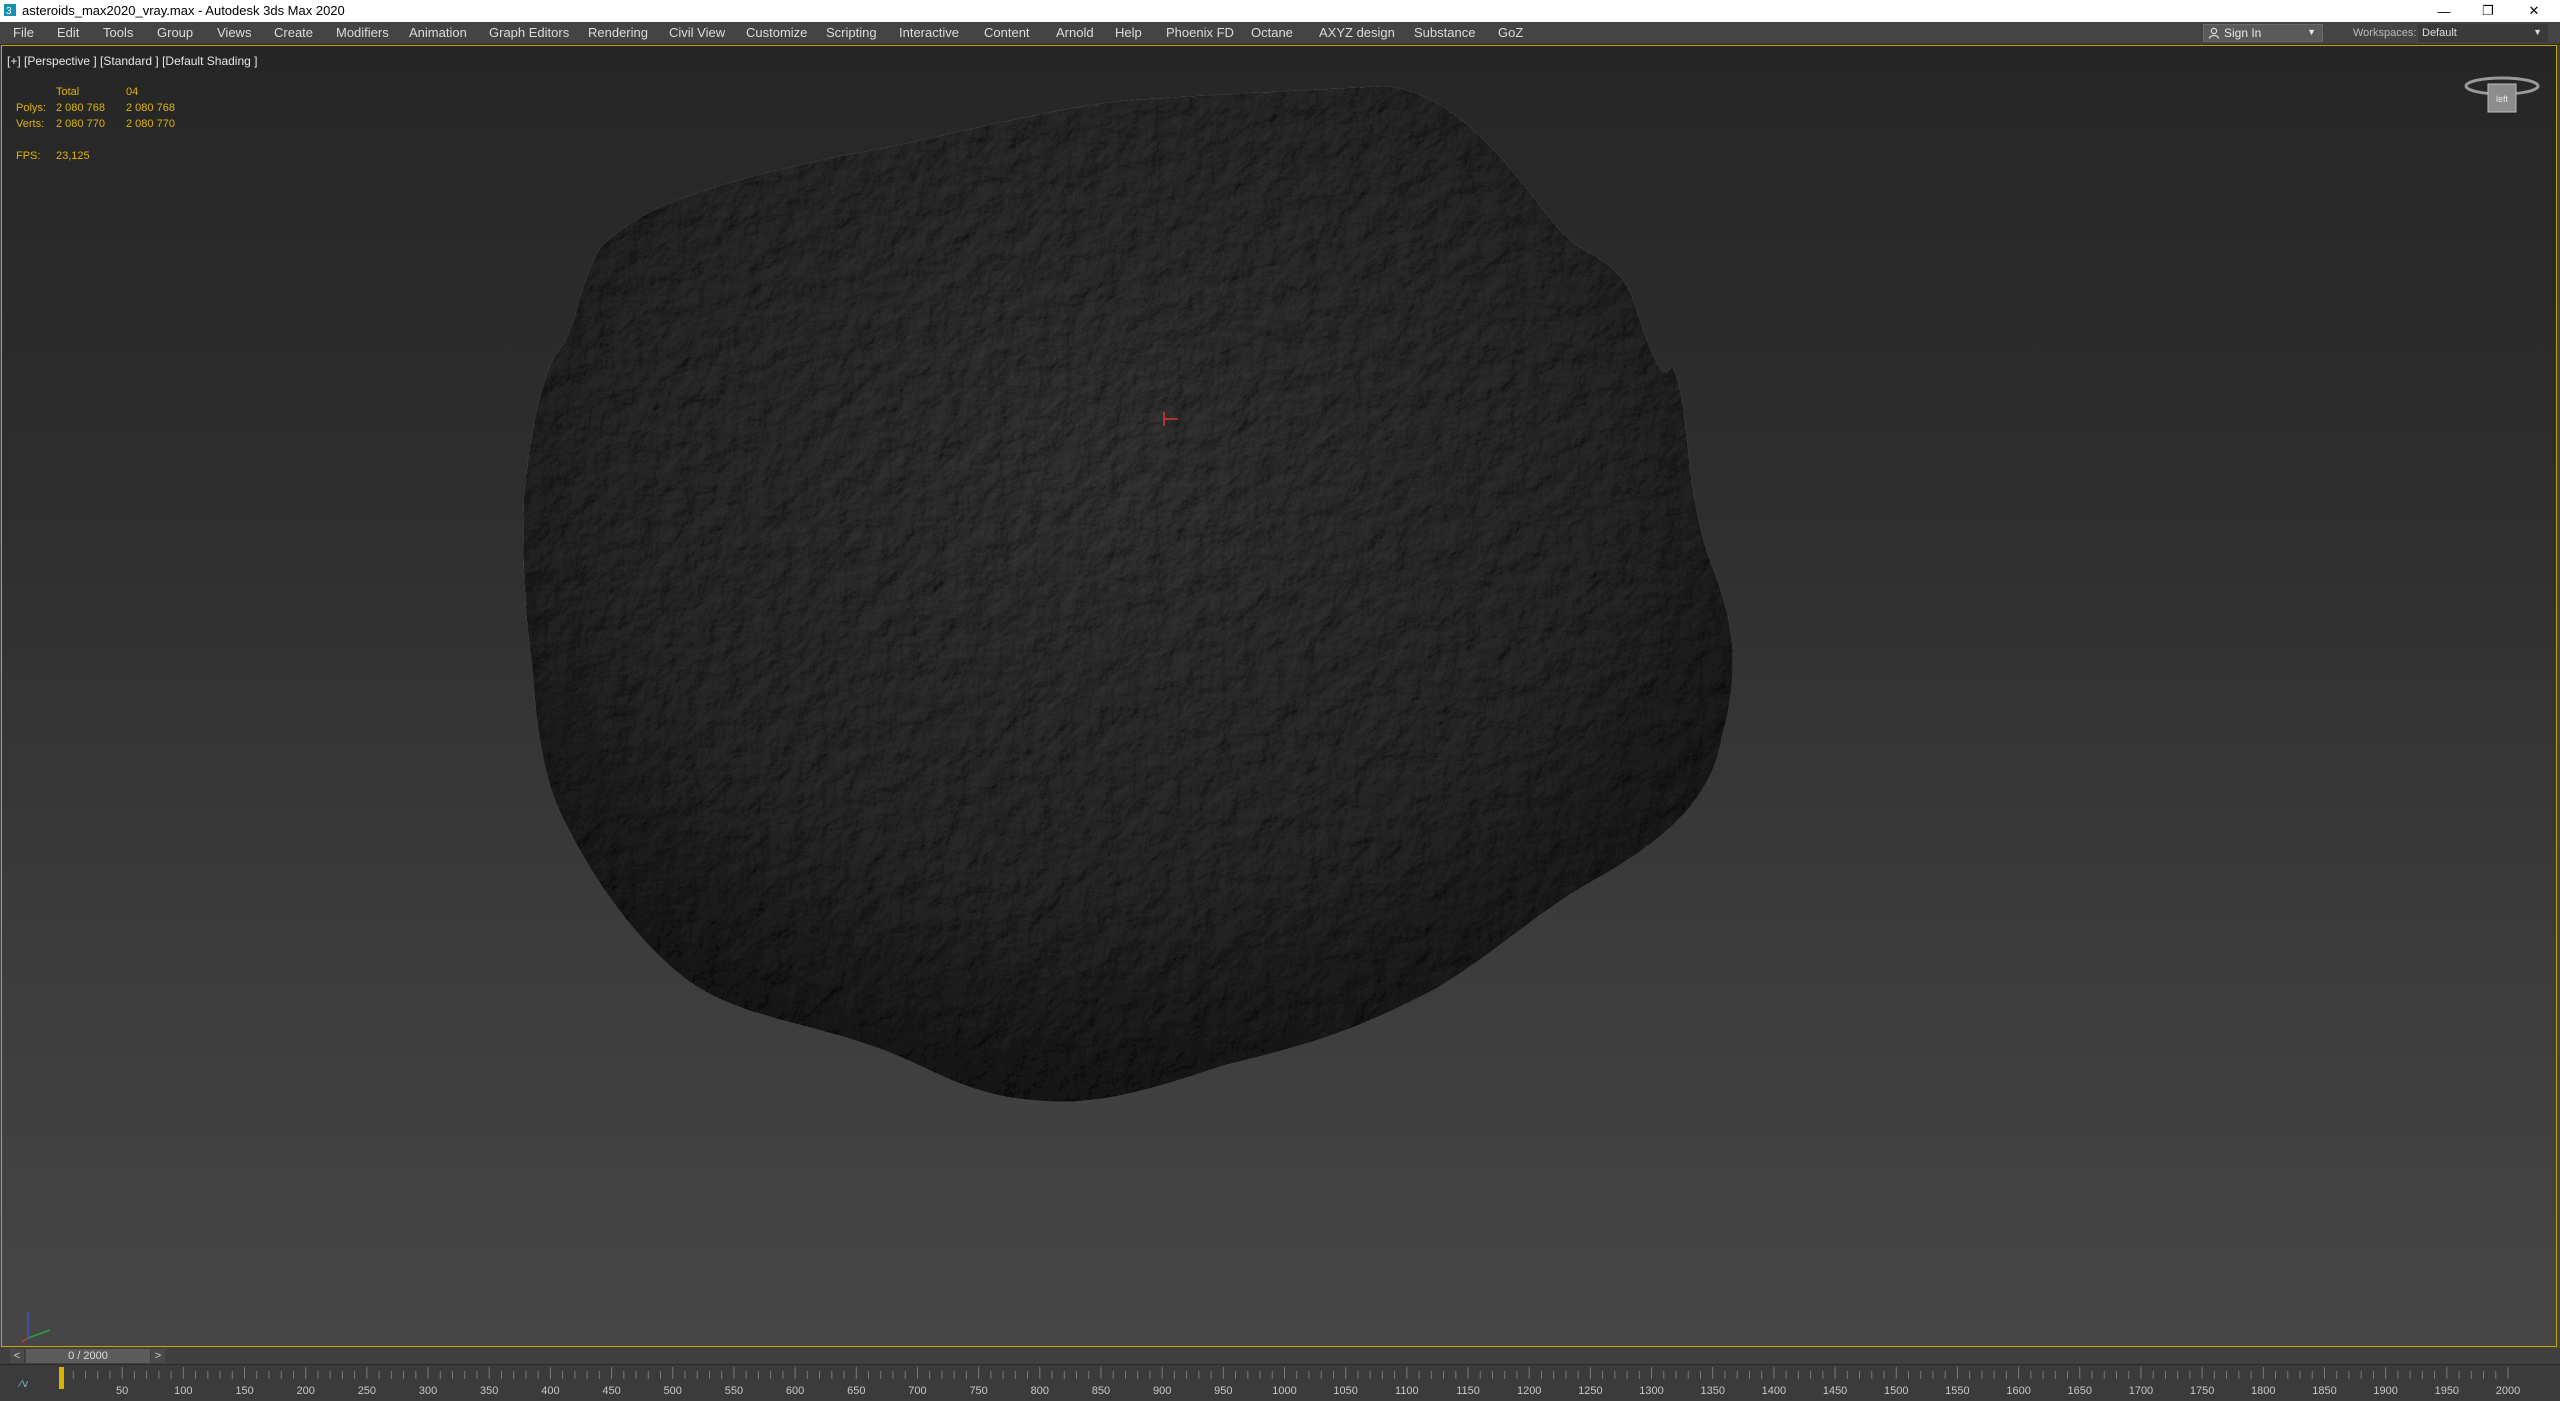 This screenshot has height=1401, width=2560. I want to click on viewcube-face-label: left, so click(2502, 99).